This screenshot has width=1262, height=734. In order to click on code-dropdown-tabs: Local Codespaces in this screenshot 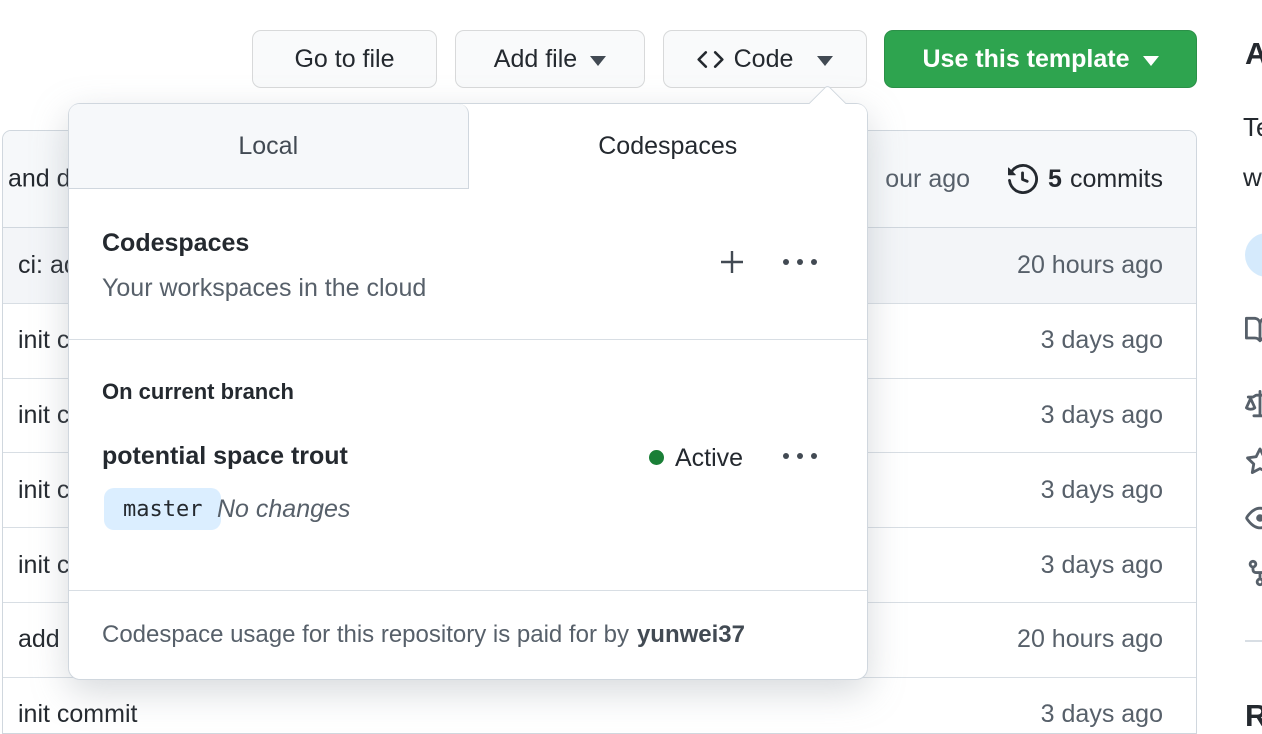, I will do `click(468, 146)`.